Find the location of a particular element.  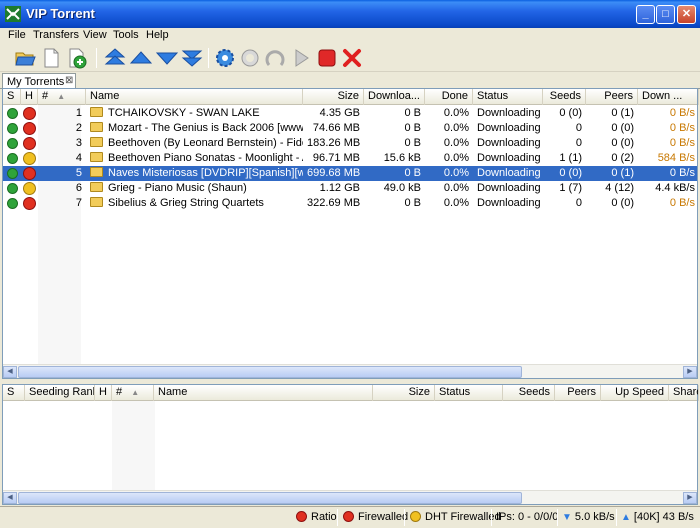

minimize-button: _ is located at coordinates (645, 14).